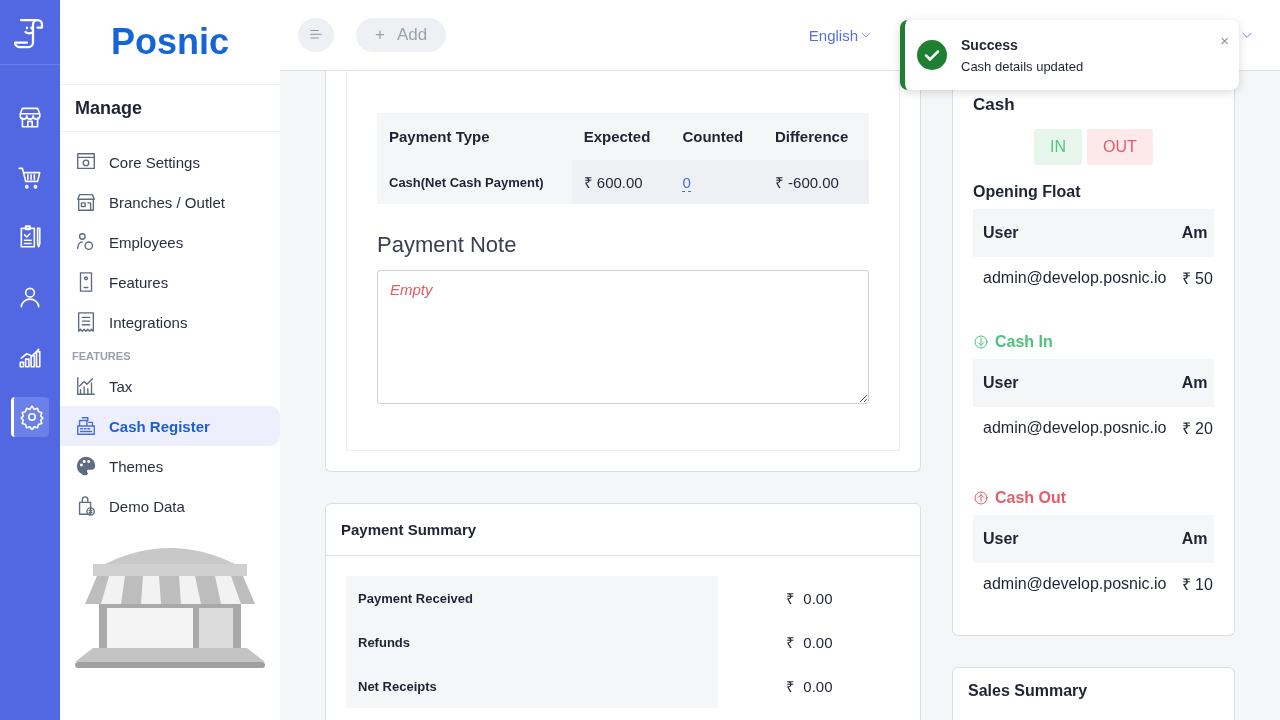  What do you see at coordinates (532, 686) in the screenshot?
I see `summary-label: Net Receipts` at bounding box center [532, 686].